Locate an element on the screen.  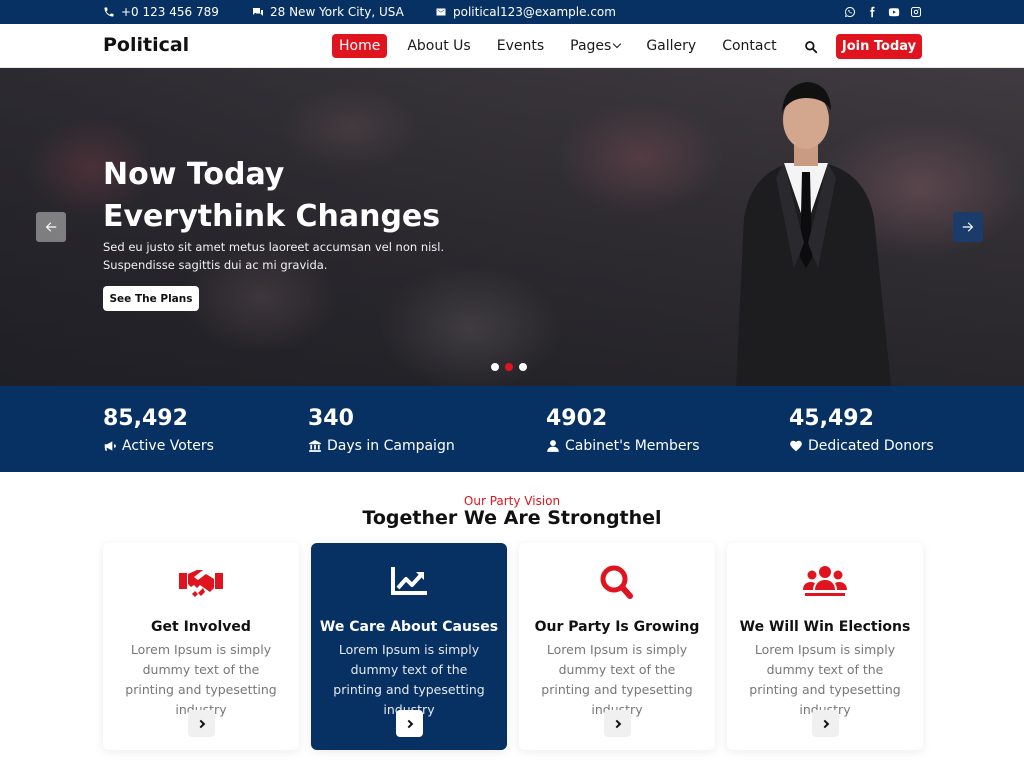
youtube-icon is located at coordinates (893, 11).